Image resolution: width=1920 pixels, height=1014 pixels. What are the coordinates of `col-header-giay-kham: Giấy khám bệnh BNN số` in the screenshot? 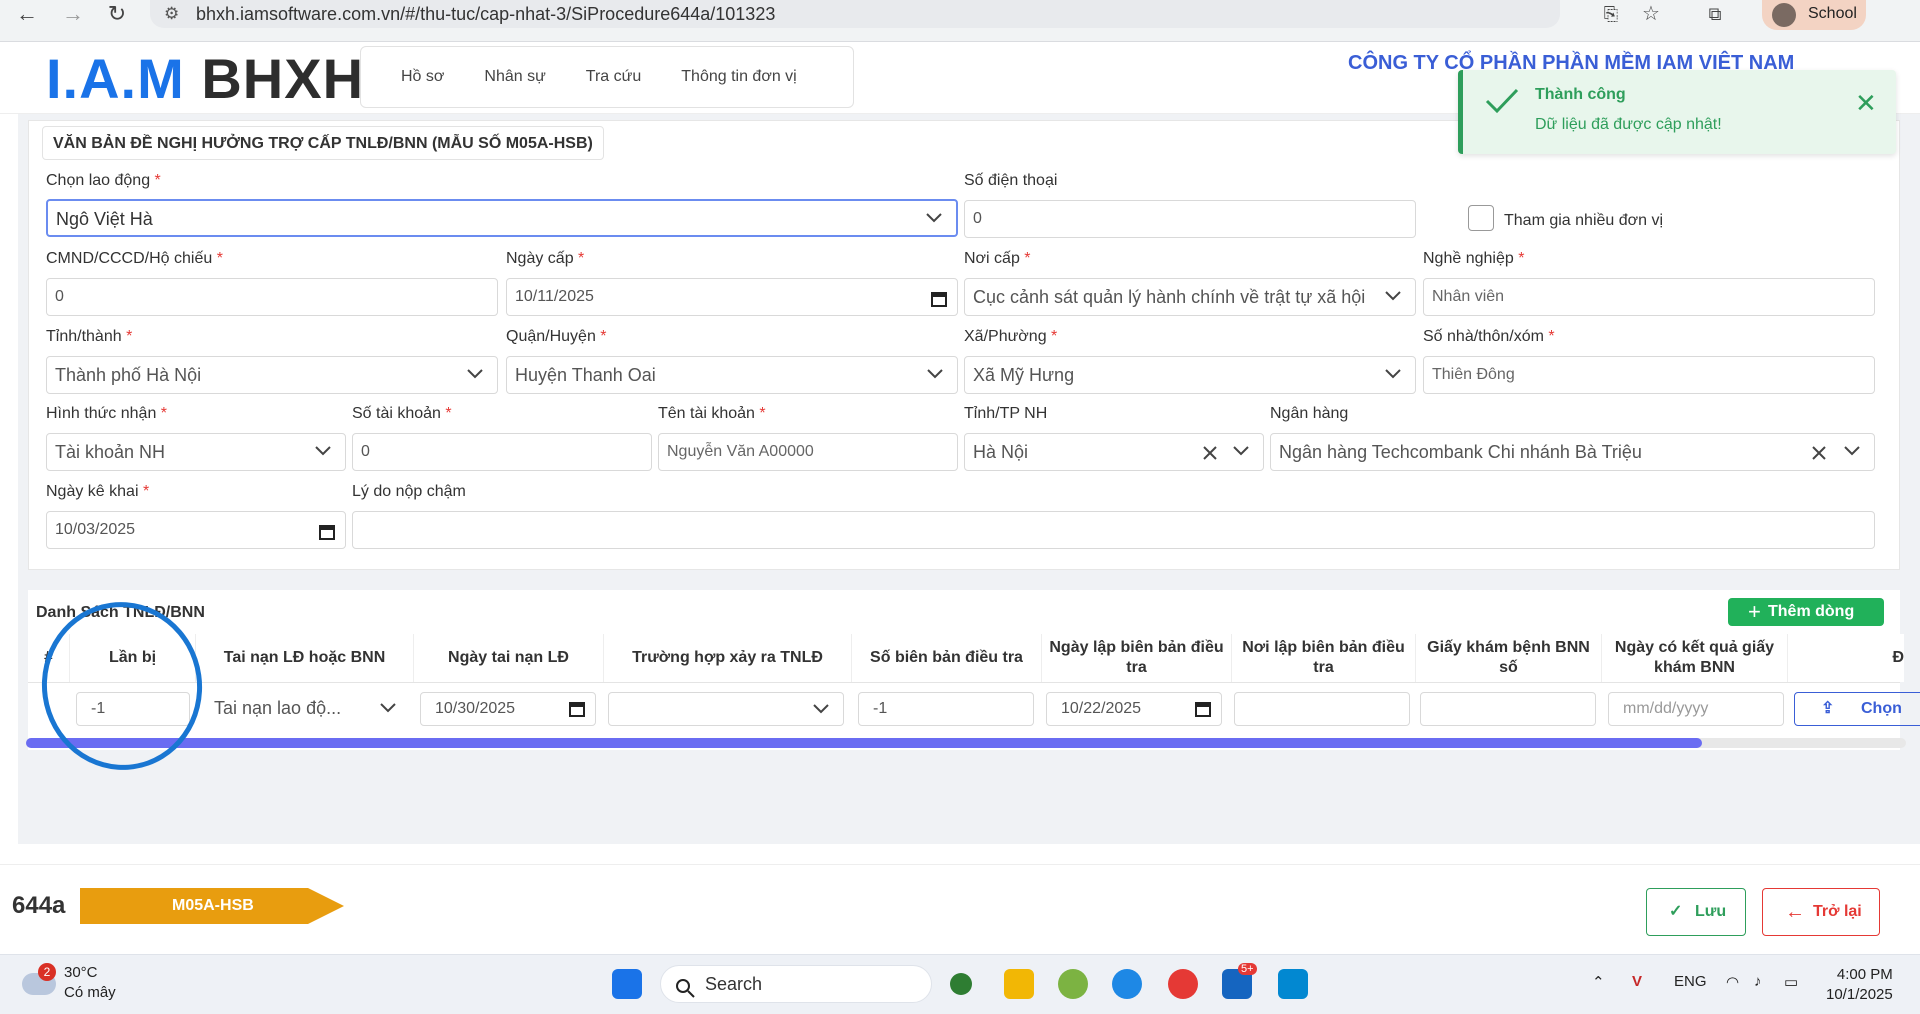 It's located at (1509, 658).